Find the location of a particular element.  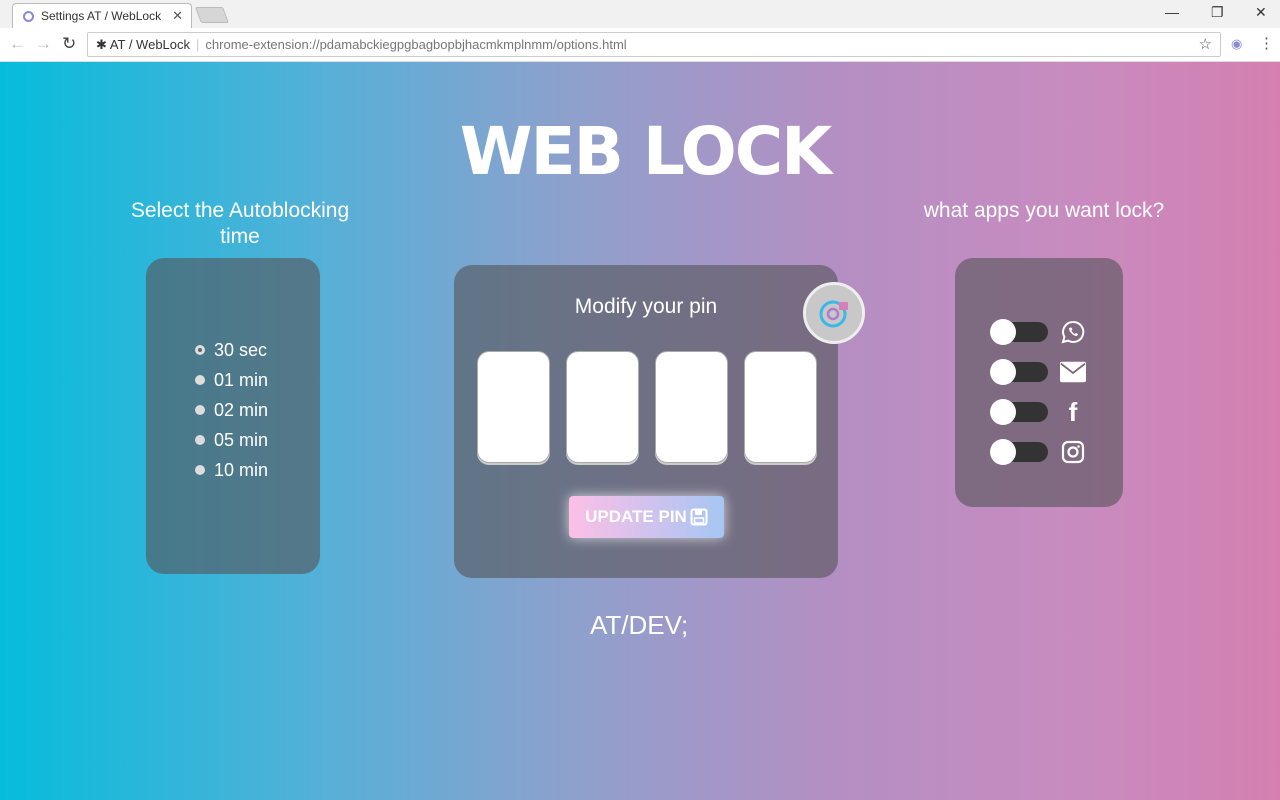

chrome-lock-icon is located at coordinates (833, 314).